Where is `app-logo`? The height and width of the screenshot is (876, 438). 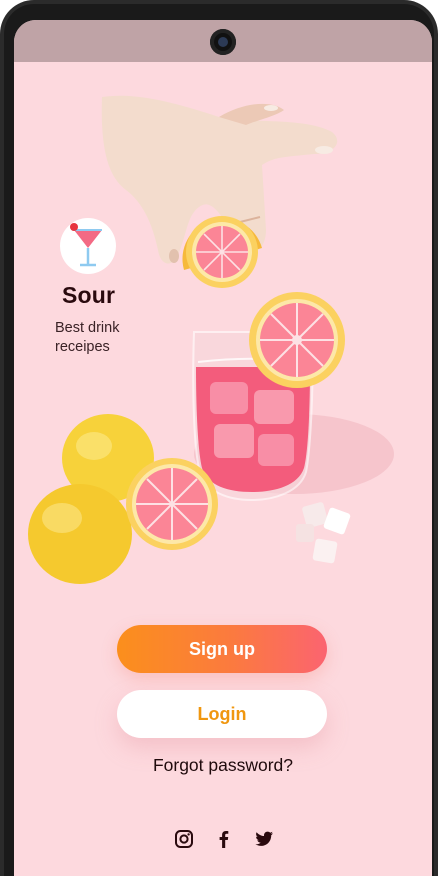
app-logo is located at coordinates (88, 246).